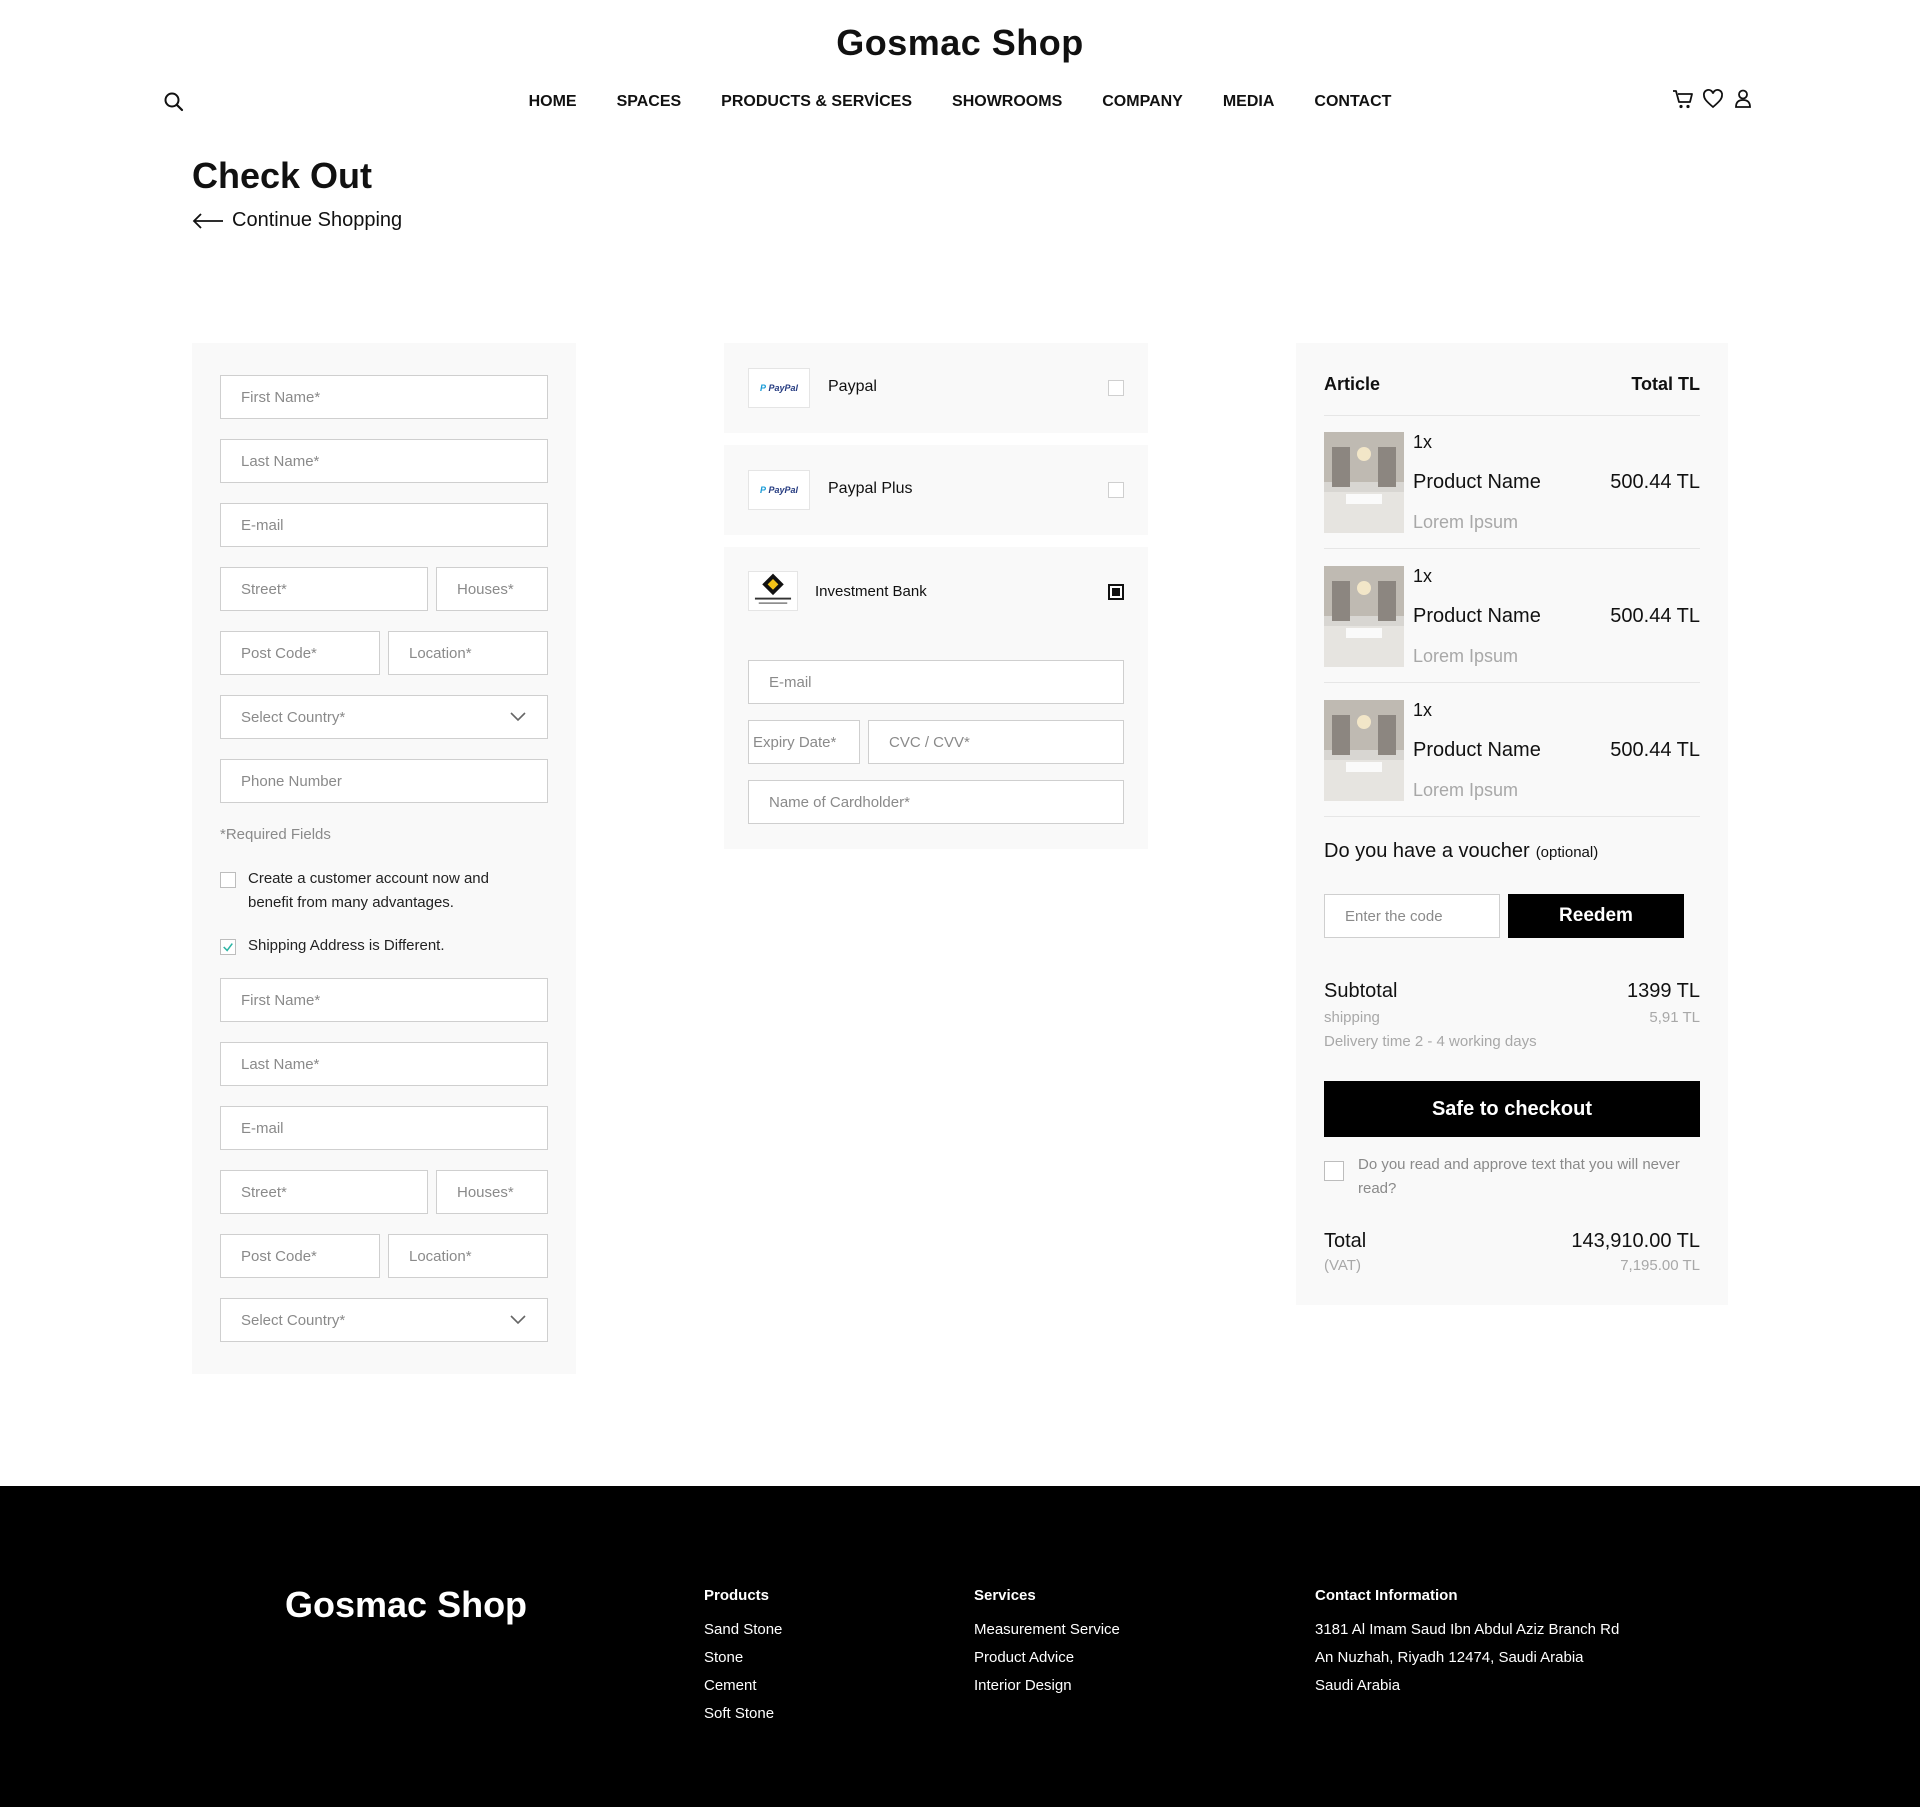  I want to click on card-holder-field, so click(936, 802).